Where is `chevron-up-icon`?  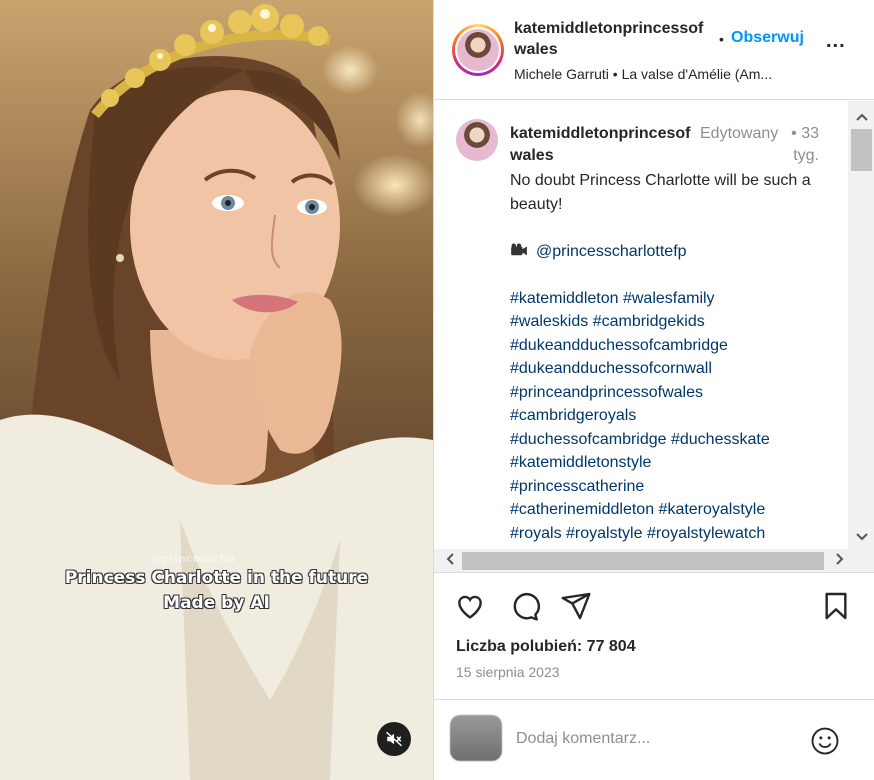 chevron-up-icon is located at coordinates (861, 117).